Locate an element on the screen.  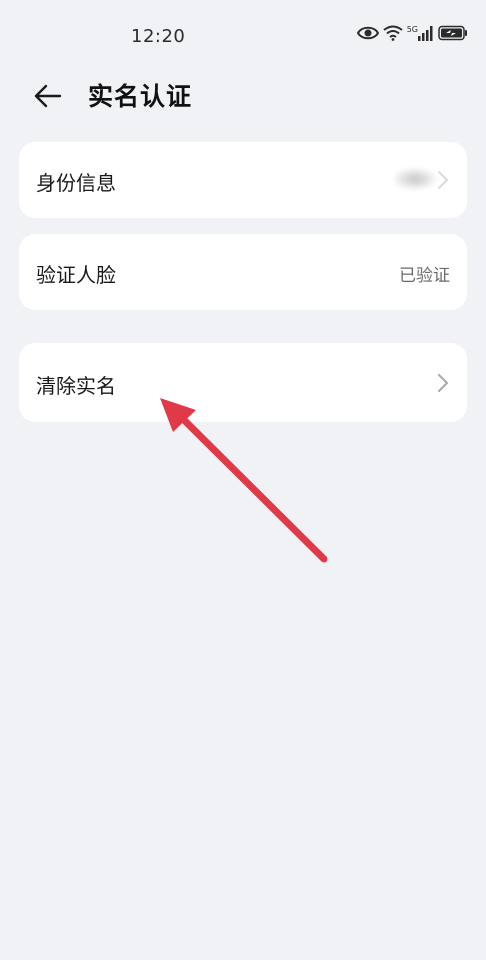
identity-info-label: 身份信息 is located at coordinates (76, 183).